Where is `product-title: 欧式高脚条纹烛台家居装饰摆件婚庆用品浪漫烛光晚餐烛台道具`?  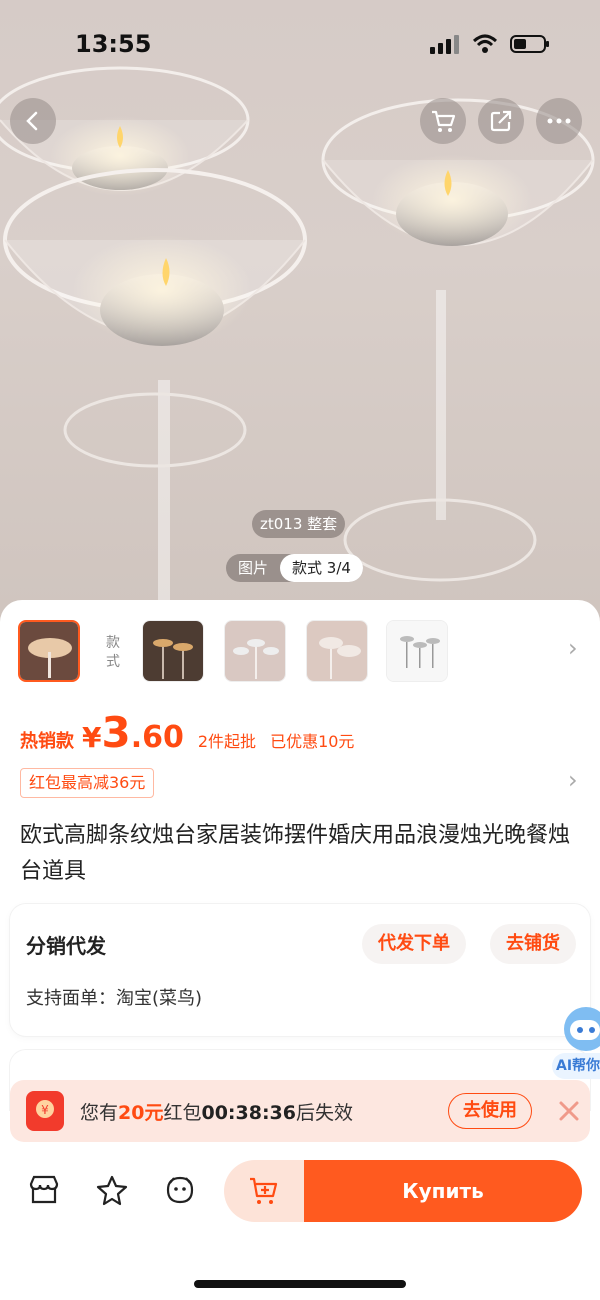
product-title: 欧式高脚条纹烛台家居装饰摆件婚庆用品浪漫烛光晚餐烛台道具 is located at coordinates (295, 853).